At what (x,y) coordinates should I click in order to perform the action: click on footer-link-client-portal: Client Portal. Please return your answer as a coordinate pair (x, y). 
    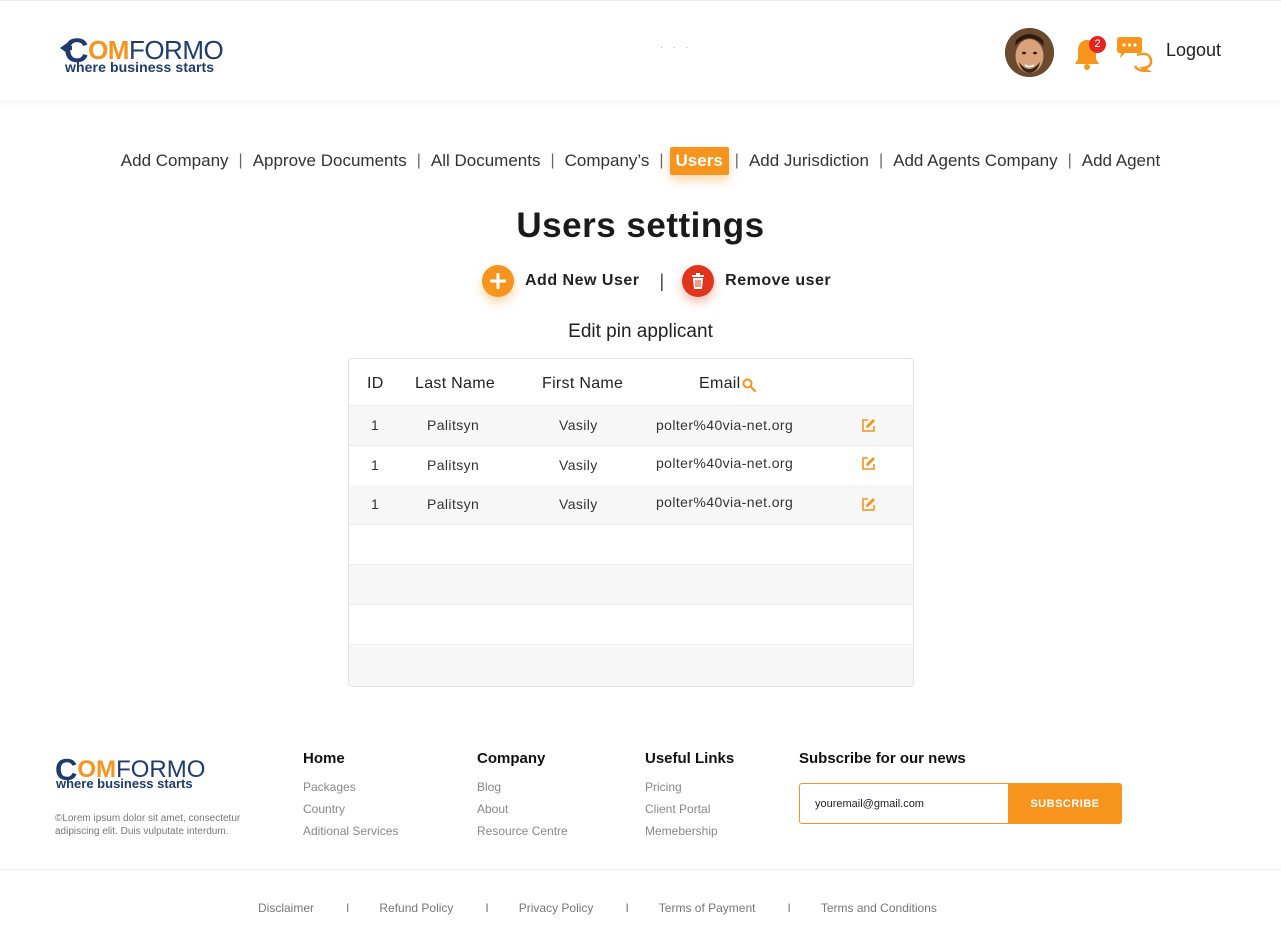
    Looking at the image, I should click on (689, 809).